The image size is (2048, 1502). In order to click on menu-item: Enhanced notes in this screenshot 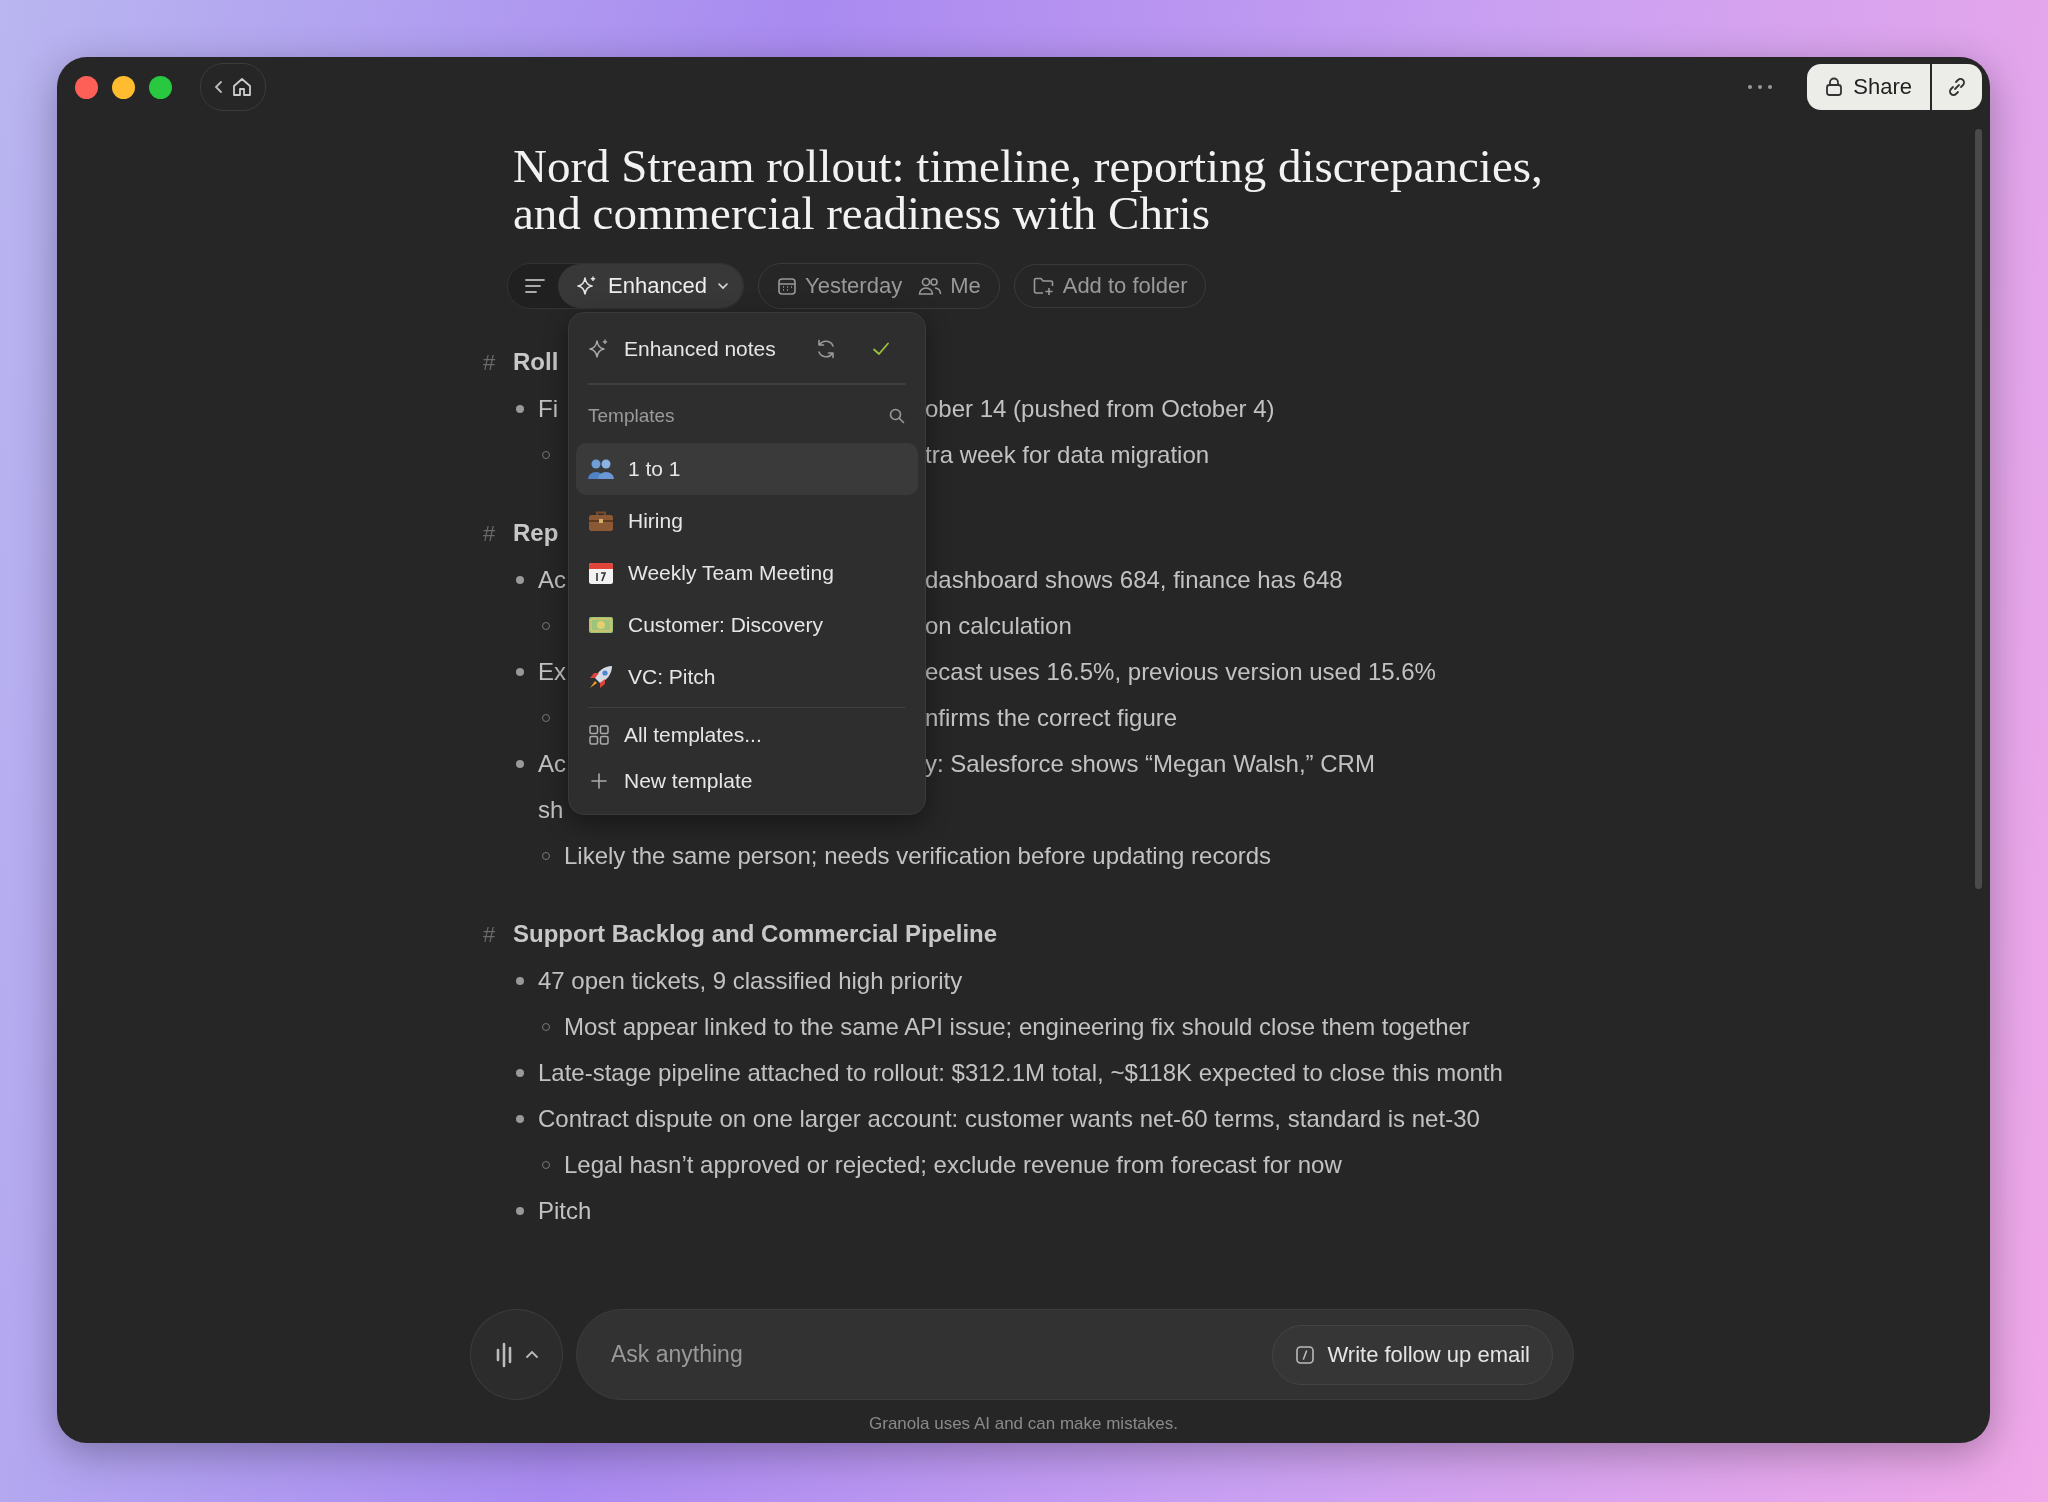, I will do `click(747, 349)`.